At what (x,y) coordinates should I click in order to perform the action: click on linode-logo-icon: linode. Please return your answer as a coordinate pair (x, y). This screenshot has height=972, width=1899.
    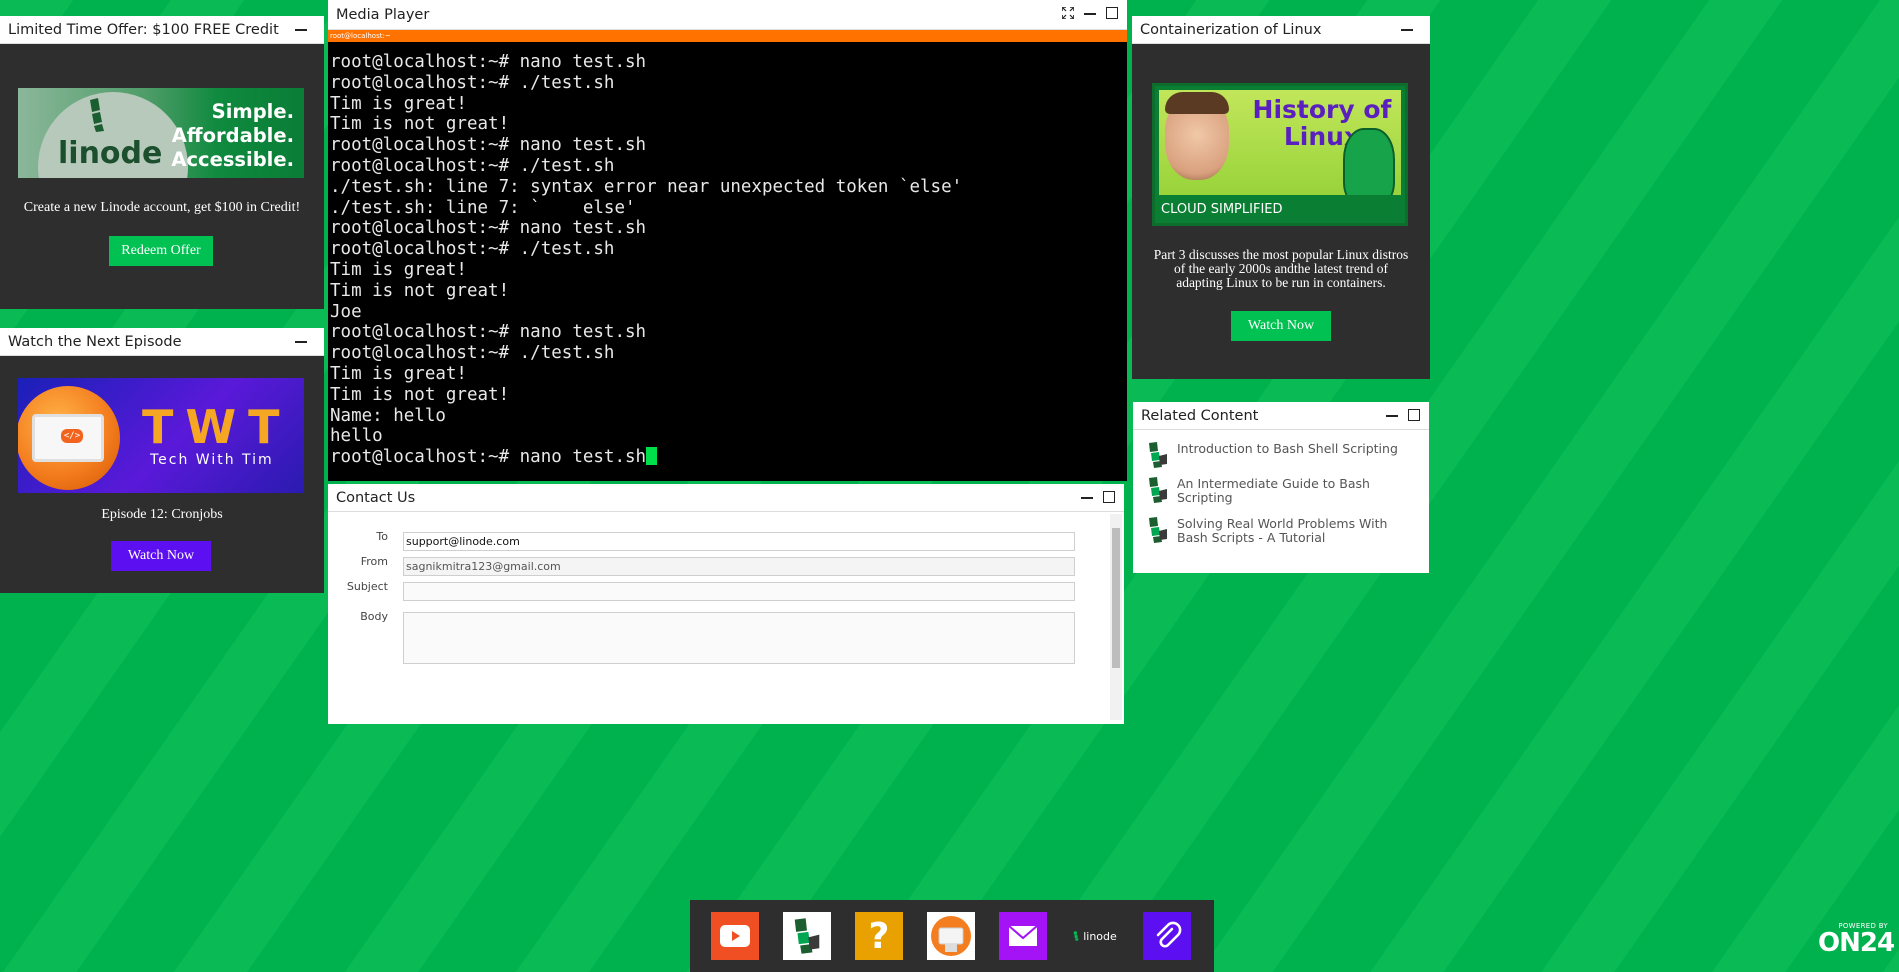
    Looking at the image, I should click on (1095, 936).